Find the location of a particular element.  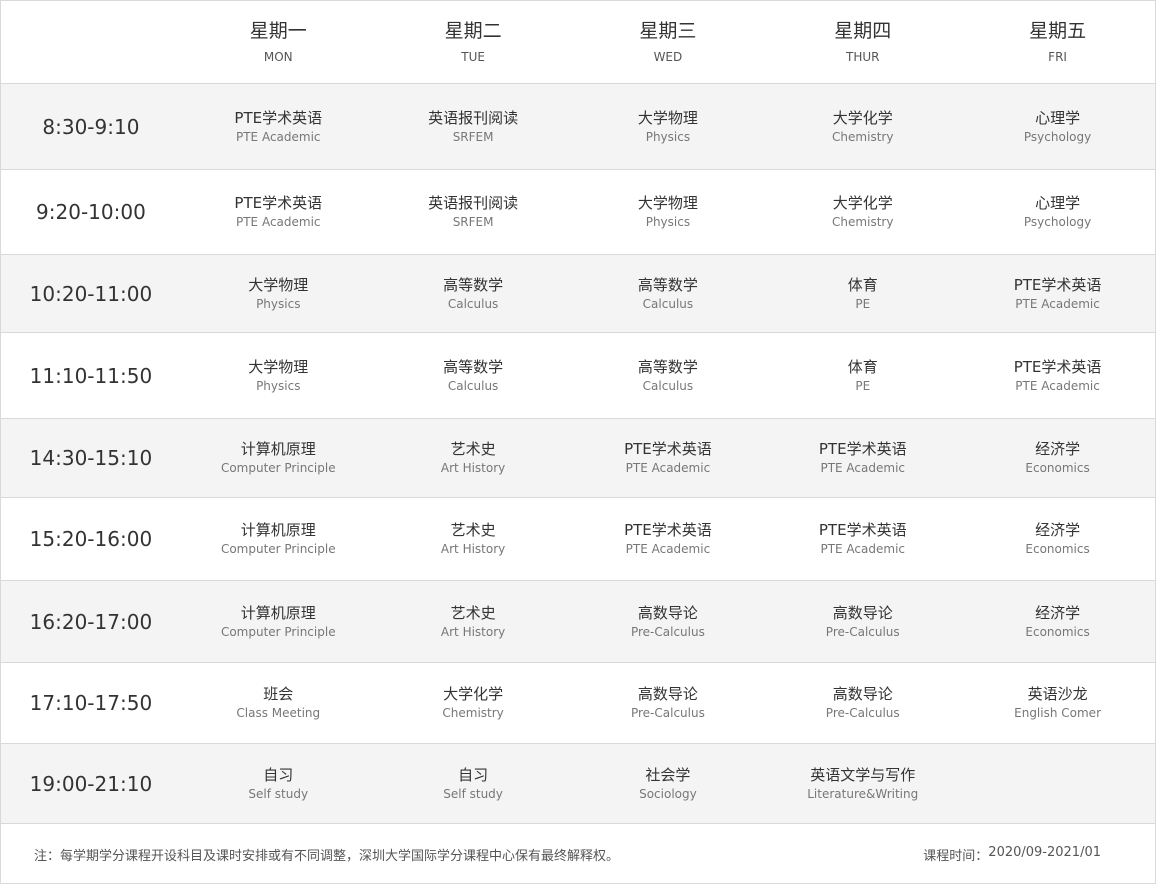

course-cell: 英语沙龙 English Comer is located at coordinates (1057, 703).